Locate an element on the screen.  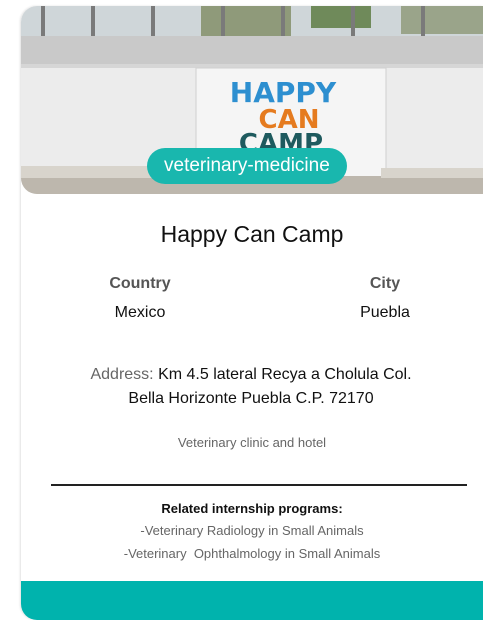
related-programs-title: Related internship programs: is located at coordinates (252, 508).